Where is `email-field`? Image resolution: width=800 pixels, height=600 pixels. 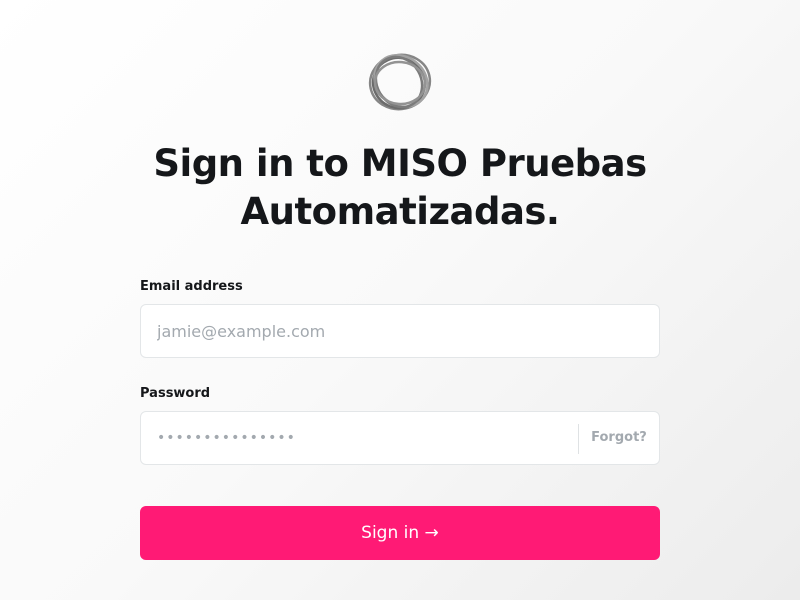
email-field is located at coordinates (400, 331).